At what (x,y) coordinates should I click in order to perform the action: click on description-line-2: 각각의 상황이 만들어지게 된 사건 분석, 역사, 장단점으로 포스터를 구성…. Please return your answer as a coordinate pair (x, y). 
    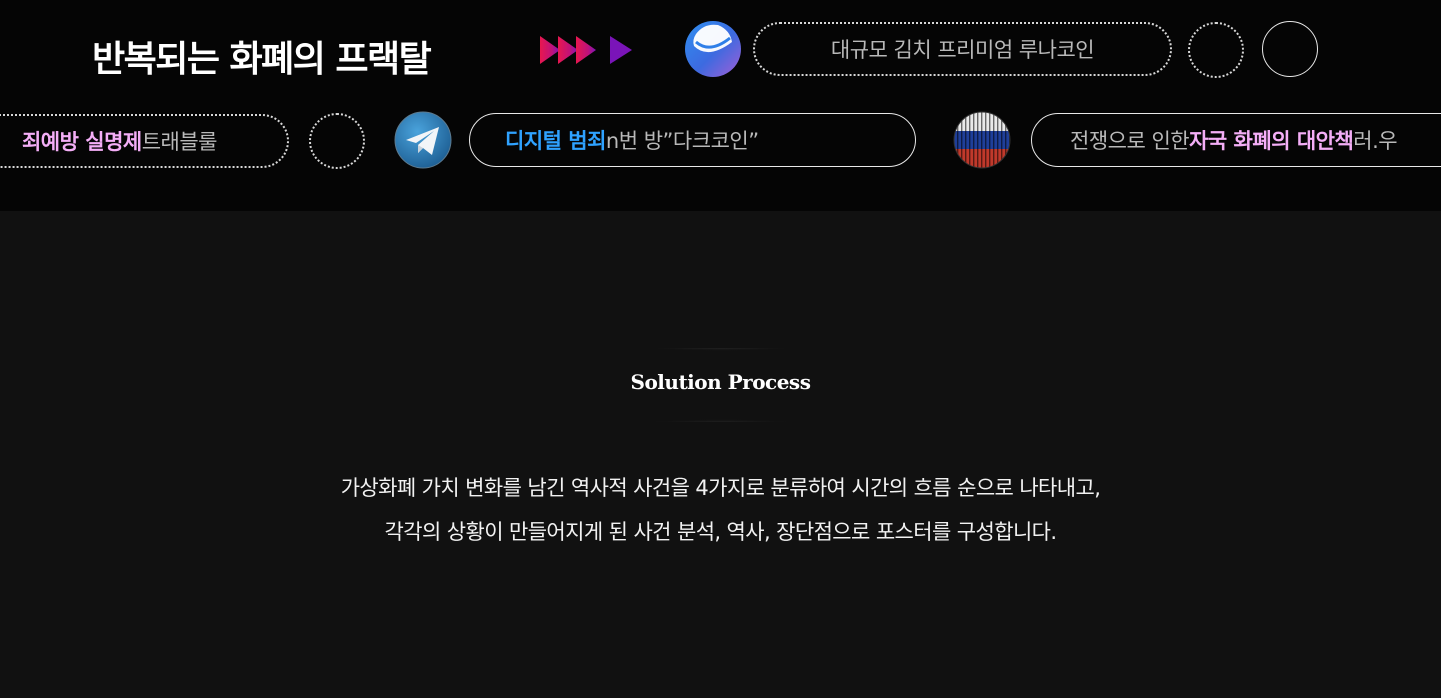
    Looking at the image, I should click on (721, 532).